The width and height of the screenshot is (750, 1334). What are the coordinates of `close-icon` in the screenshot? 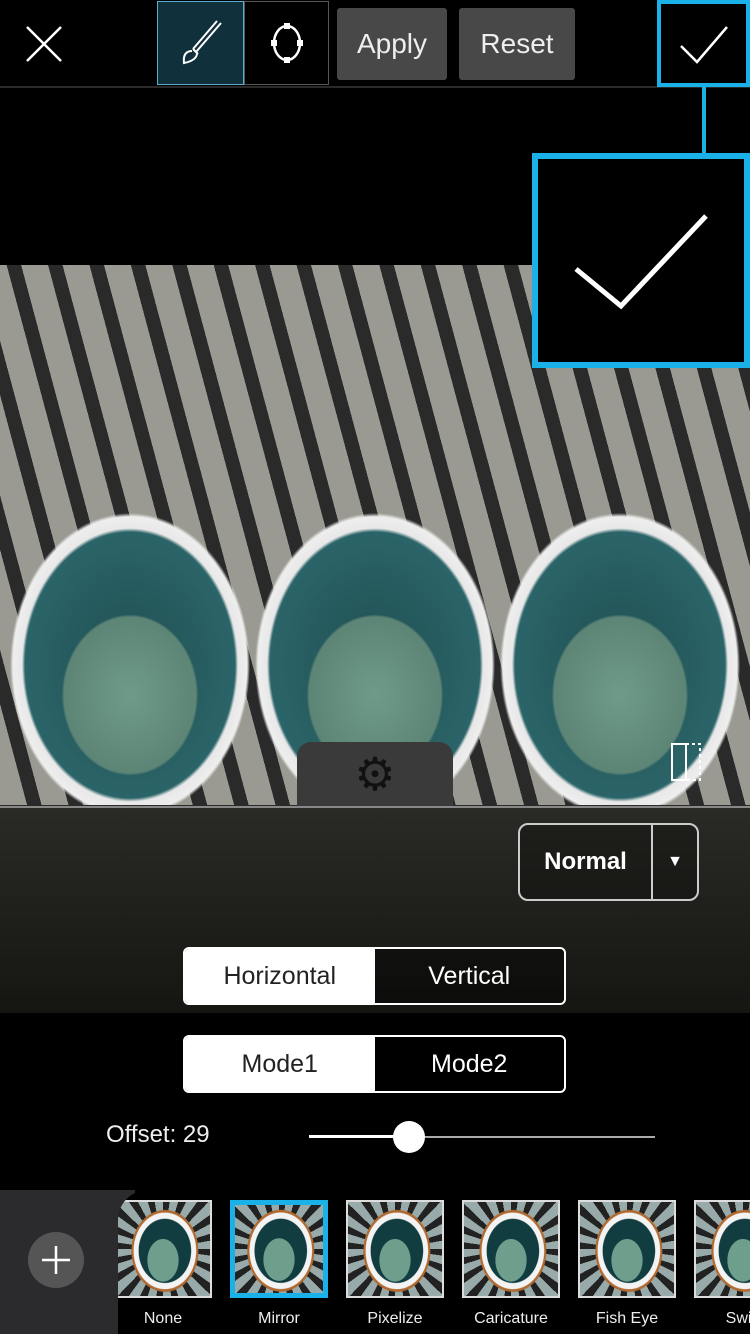 It's located at (44, 44).